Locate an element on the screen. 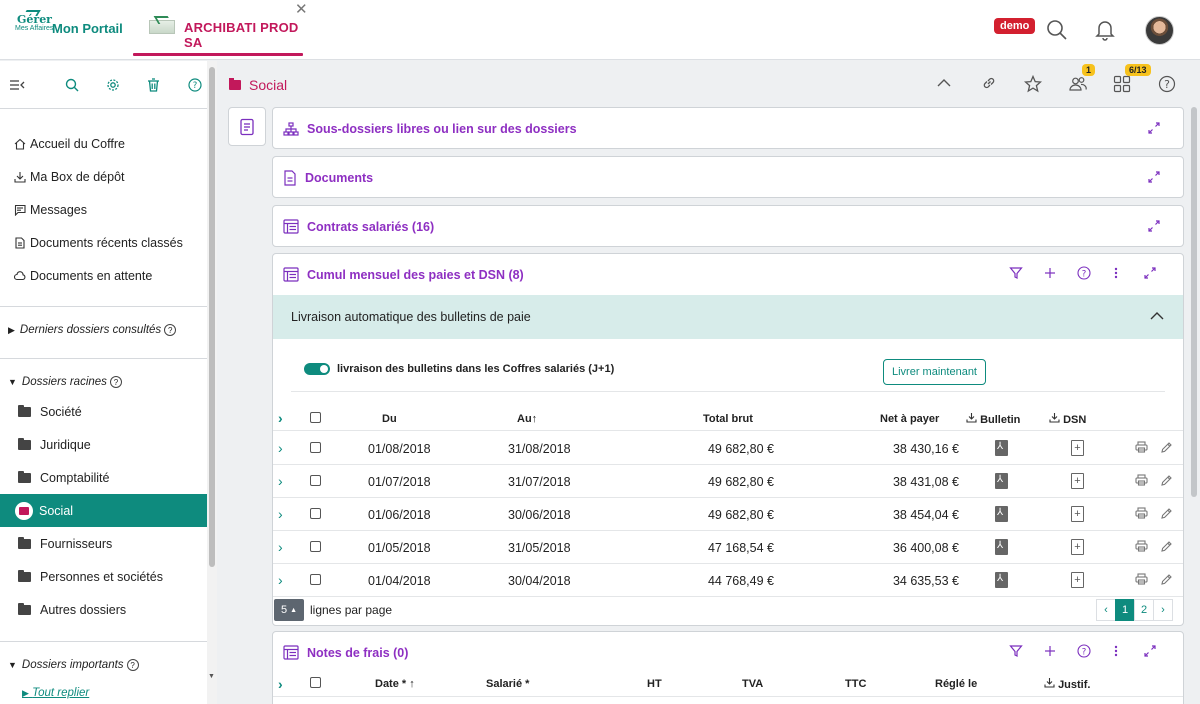  panel-documents: Documents is located at coordinates (728, 177).